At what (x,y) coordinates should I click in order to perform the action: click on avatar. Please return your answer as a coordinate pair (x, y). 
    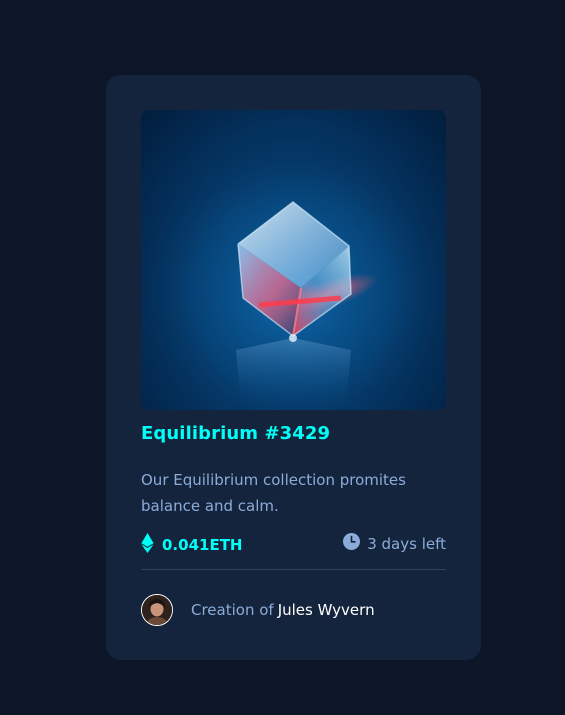
    Looking at the image, I should click on (157, 610).